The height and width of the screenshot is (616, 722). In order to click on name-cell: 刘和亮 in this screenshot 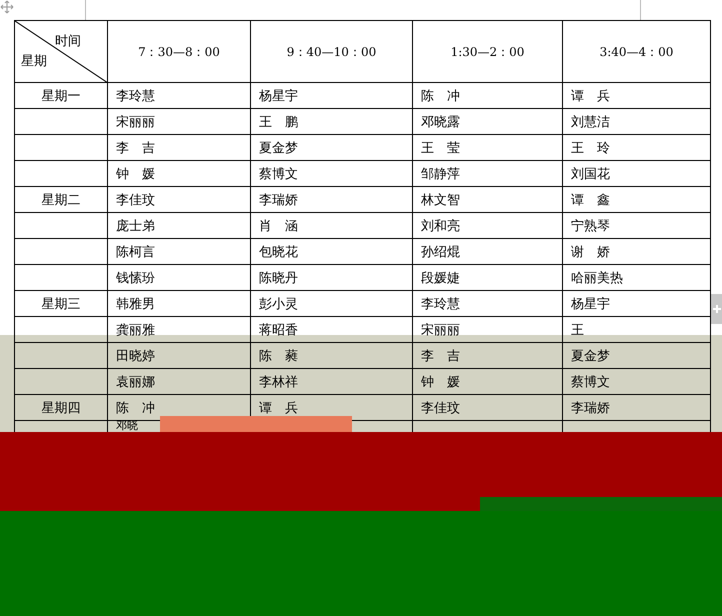, I will do `click(440, 225)`.